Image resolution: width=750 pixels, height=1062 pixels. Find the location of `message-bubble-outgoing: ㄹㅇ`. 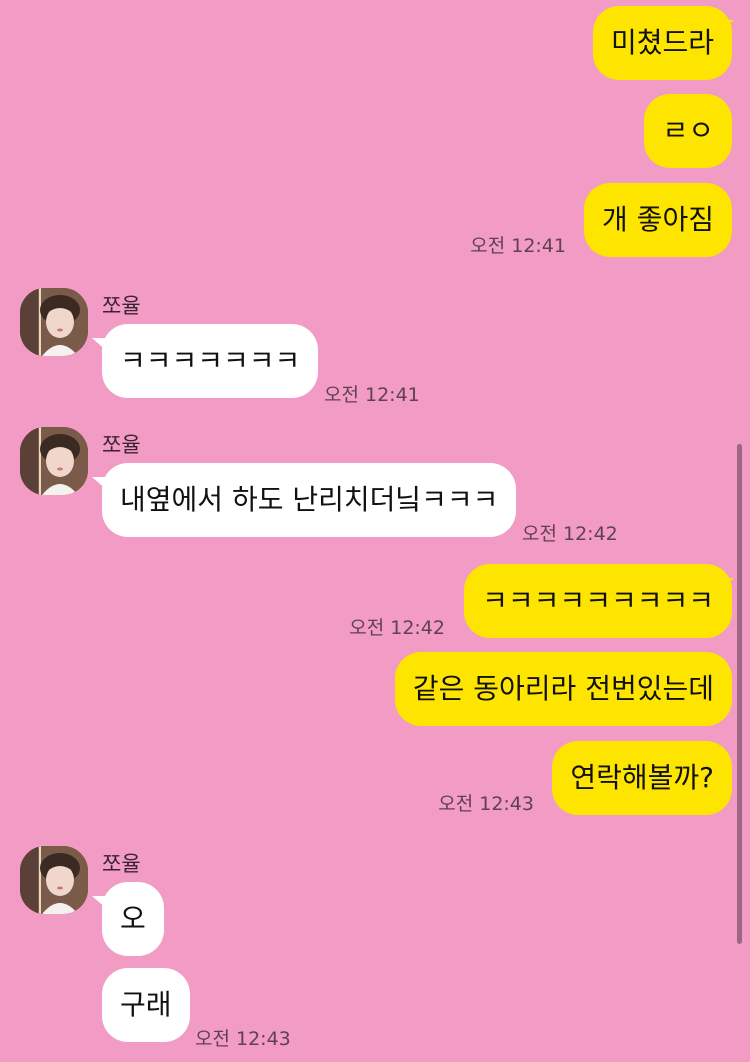

message-bubble-outgoing: ㄹㅇ is located at coordinates (688, 131).